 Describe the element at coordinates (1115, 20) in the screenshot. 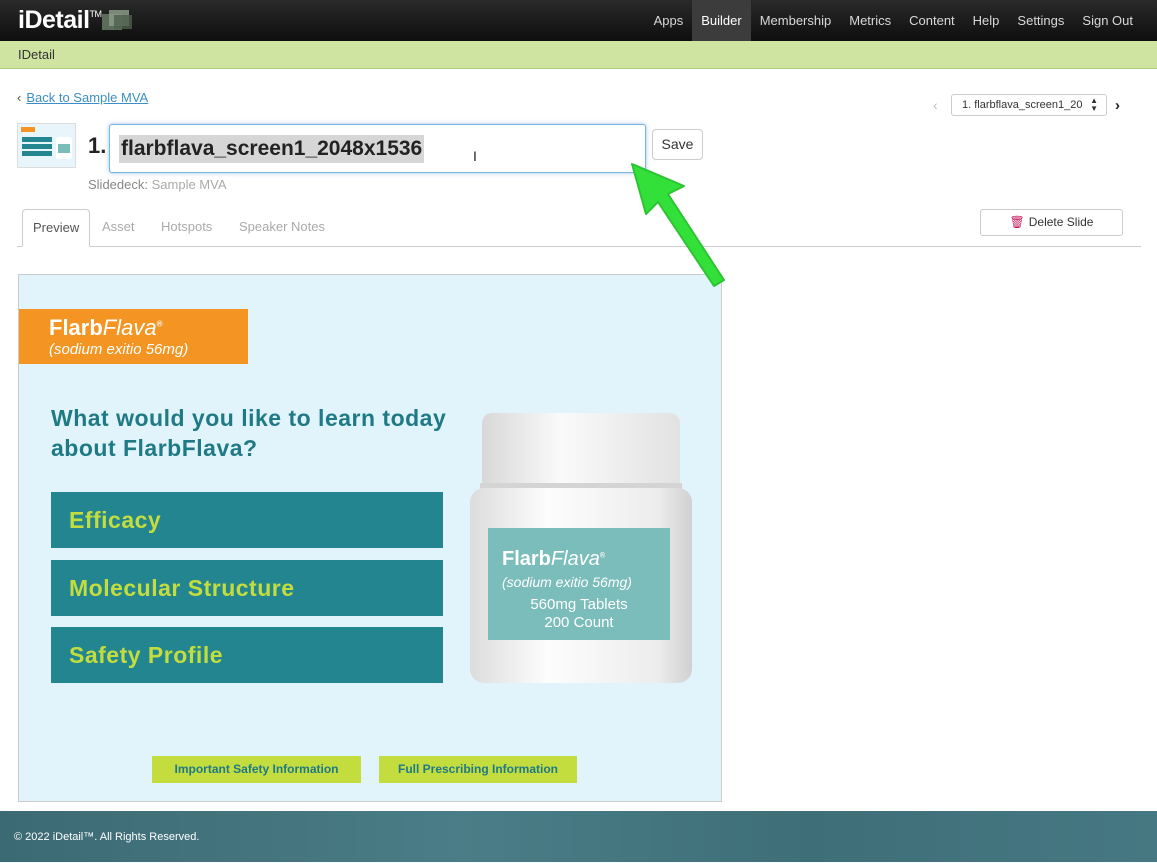

I see `nav-item-sign-out: Sign Out` at that location.